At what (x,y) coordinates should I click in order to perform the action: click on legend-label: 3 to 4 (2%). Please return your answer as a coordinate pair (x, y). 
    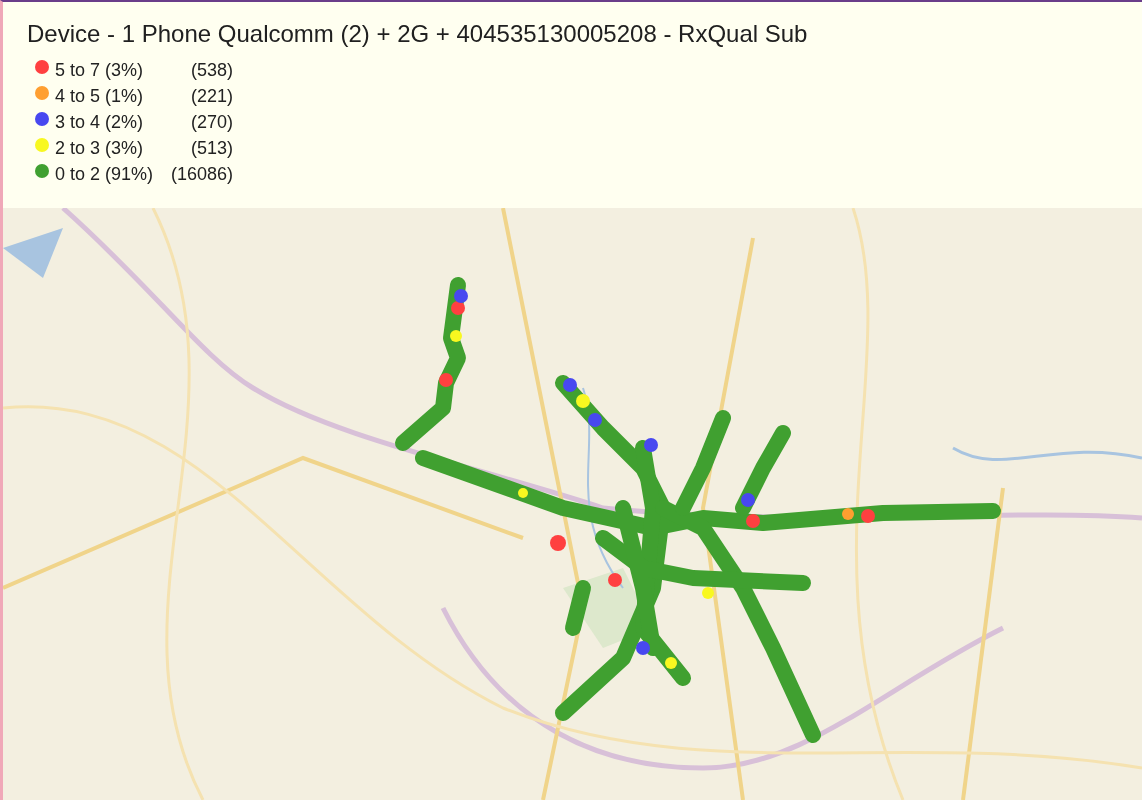
    Looking at the image, I should click on (99, 122).